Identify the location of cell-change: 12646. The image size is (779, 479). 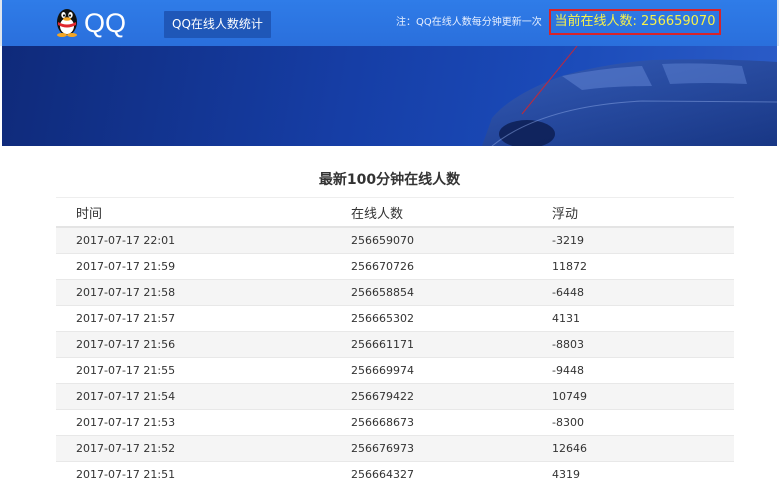
(569, 448).